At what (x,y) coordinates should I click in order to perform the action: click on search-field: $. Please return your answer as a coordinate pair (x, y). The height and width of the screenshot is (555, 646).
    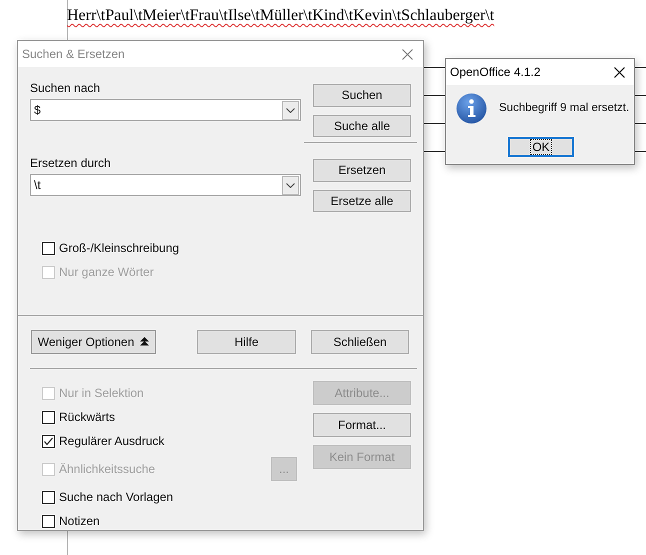
    Looking at the image, I should click on (165, 110).